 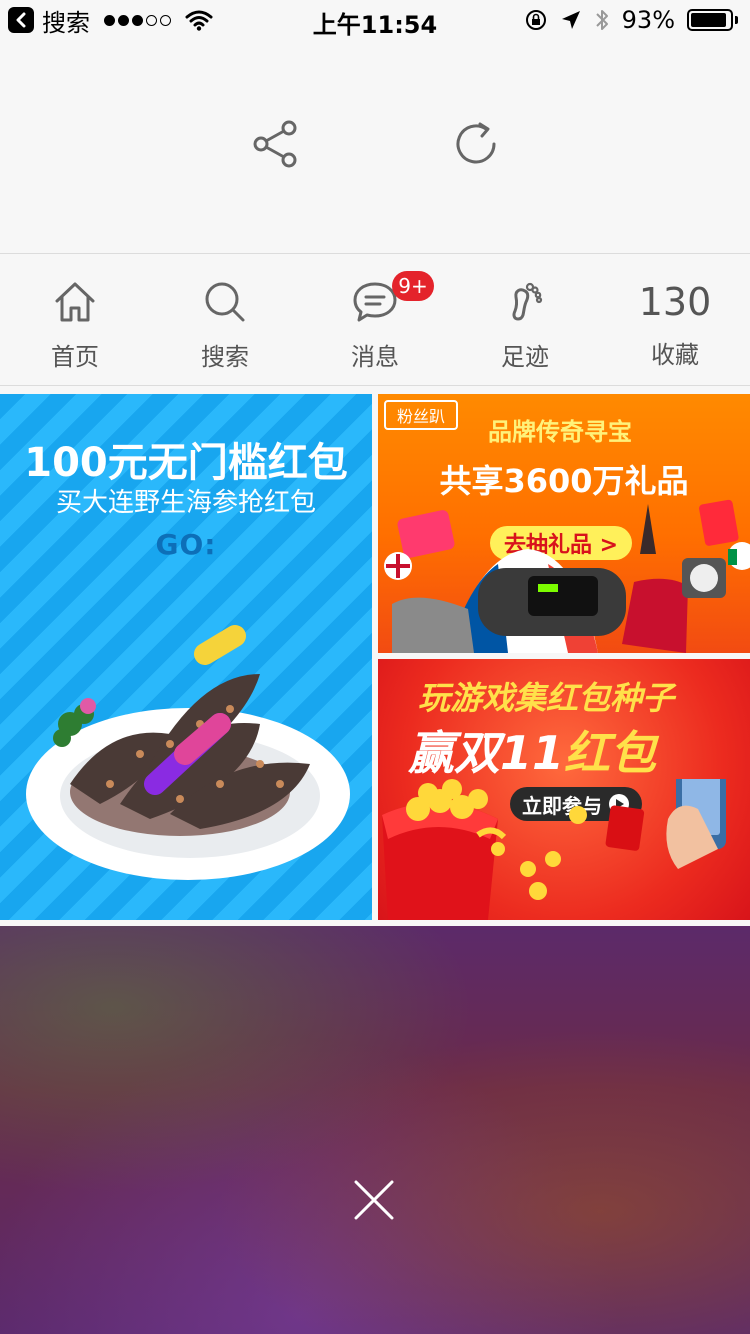 I want to click on nav-item-messages: 9+ 消息, so click(x=375, y=320).